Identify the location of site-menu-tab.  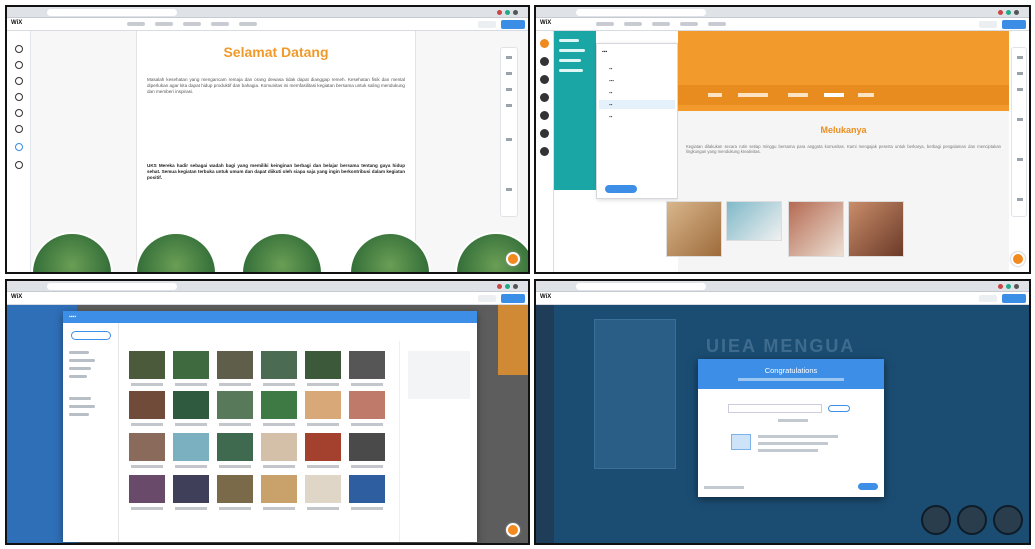
(569, 40).